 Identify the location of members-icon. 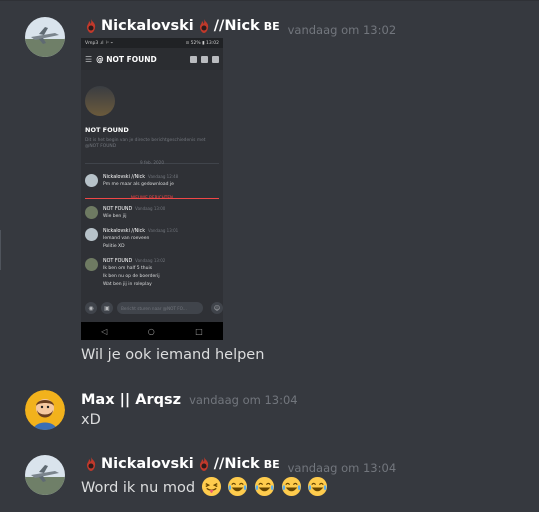
(215, 59).